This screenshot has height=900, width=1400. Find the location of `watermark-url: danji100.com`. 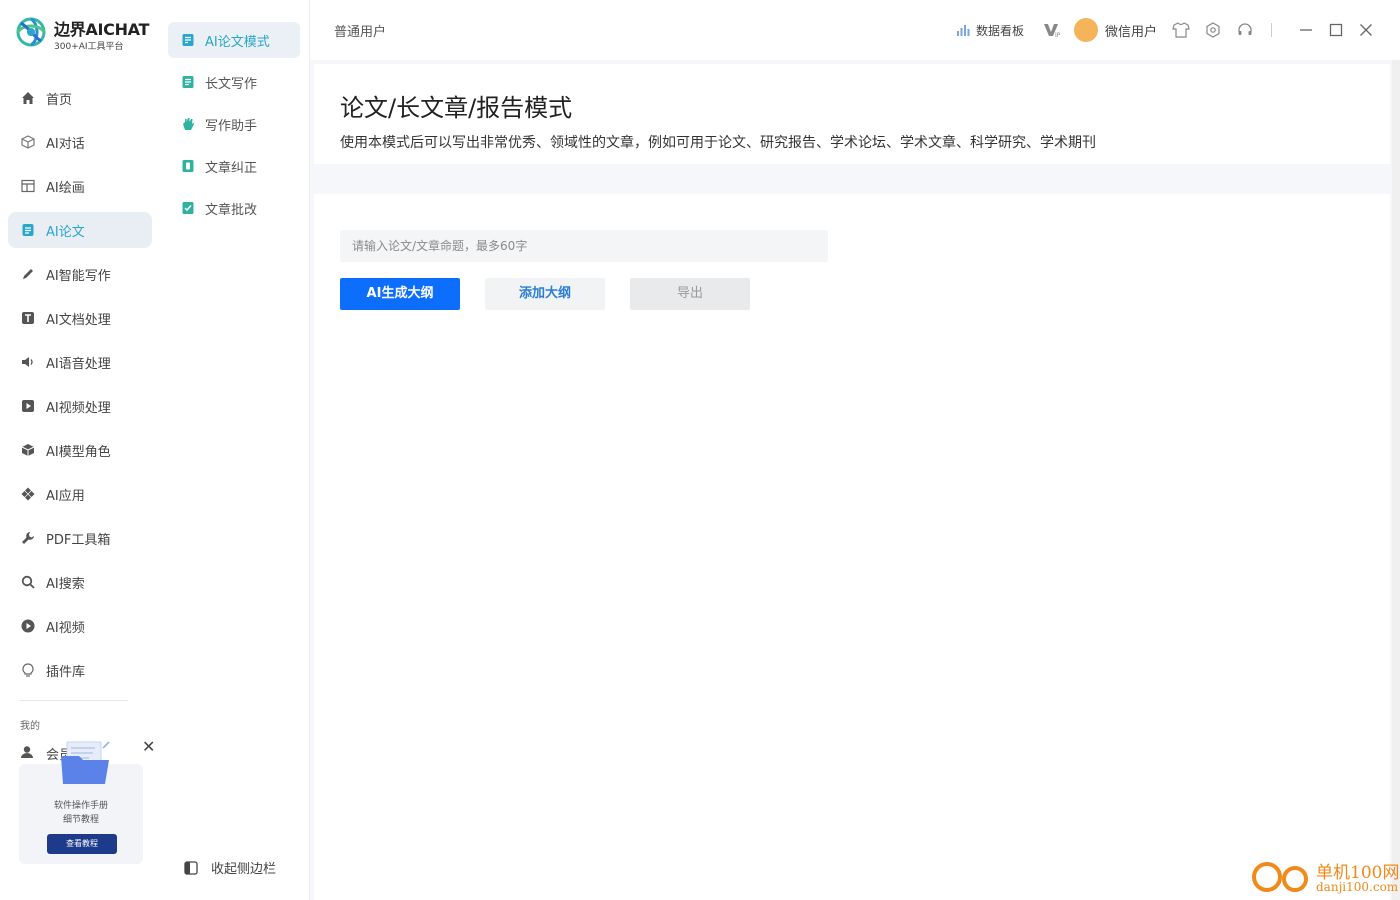

watermark-url: danji100.com is located at coordinates (1357, 887).